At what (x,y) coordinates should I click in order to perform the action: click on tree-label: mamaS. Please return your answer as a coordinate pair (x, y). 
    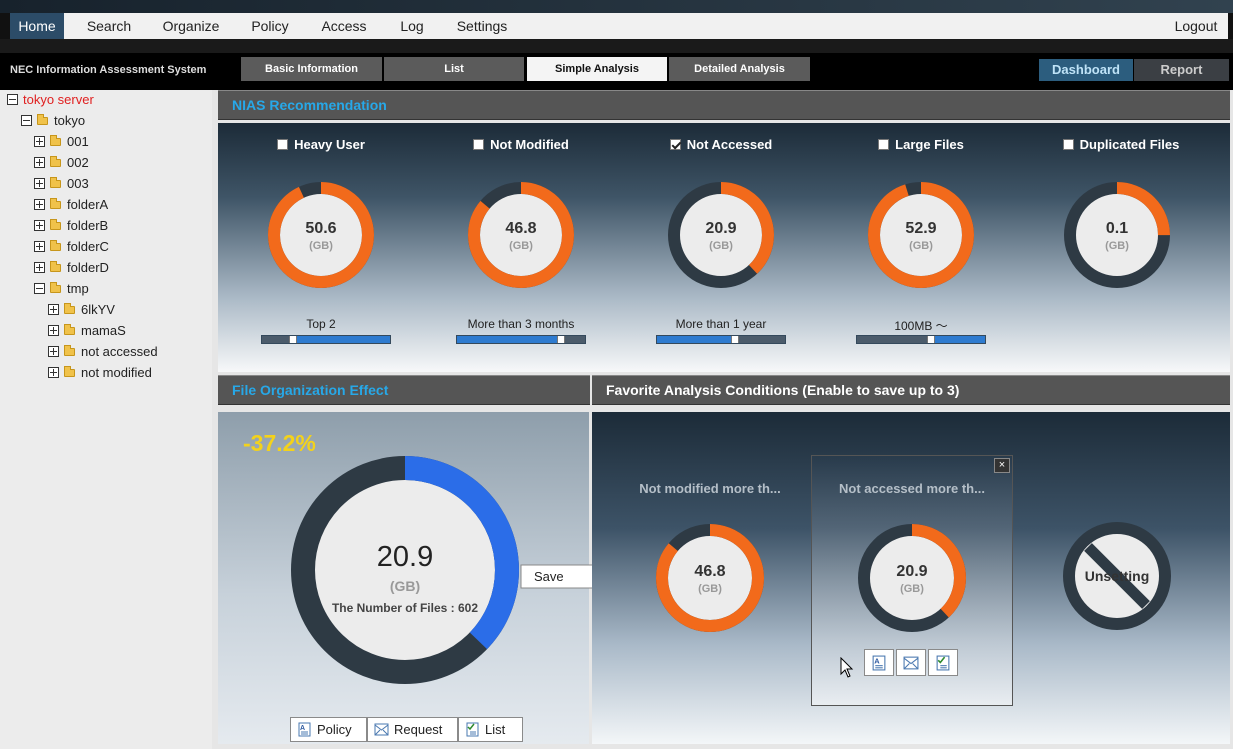
    Looking at the image, I should click on (103, 330).